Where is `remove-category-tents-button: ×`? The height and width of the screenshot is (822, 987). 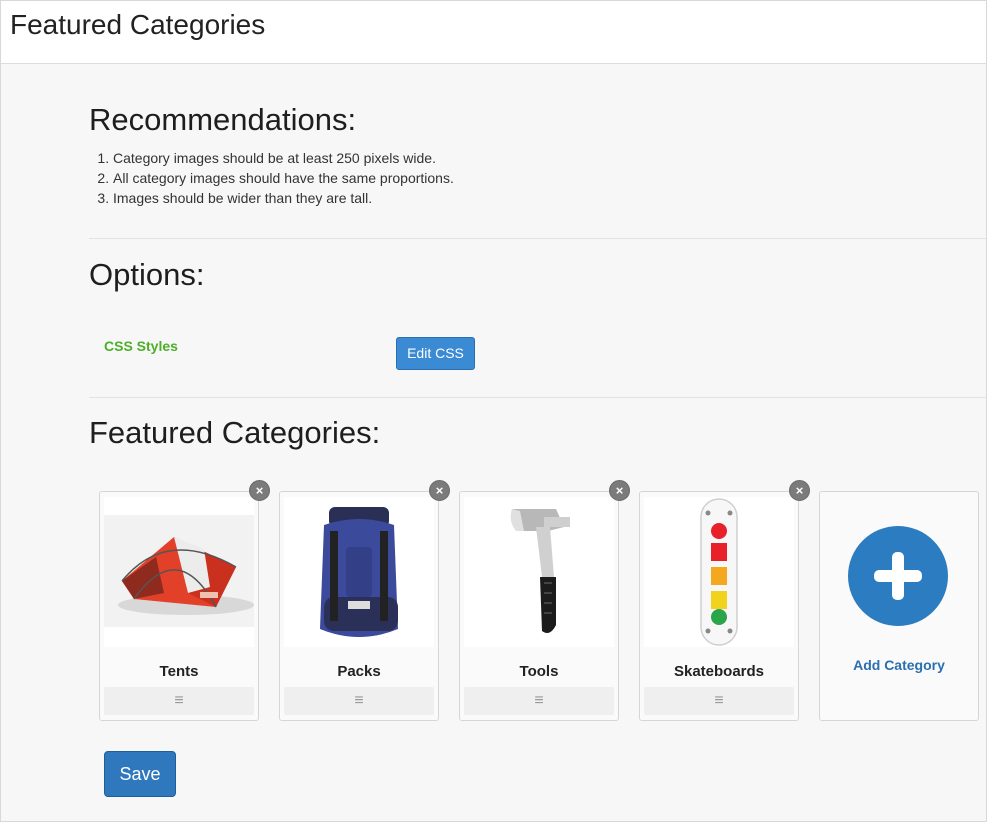 remove-category-tents-button: × is located at coordinates (259, 490).